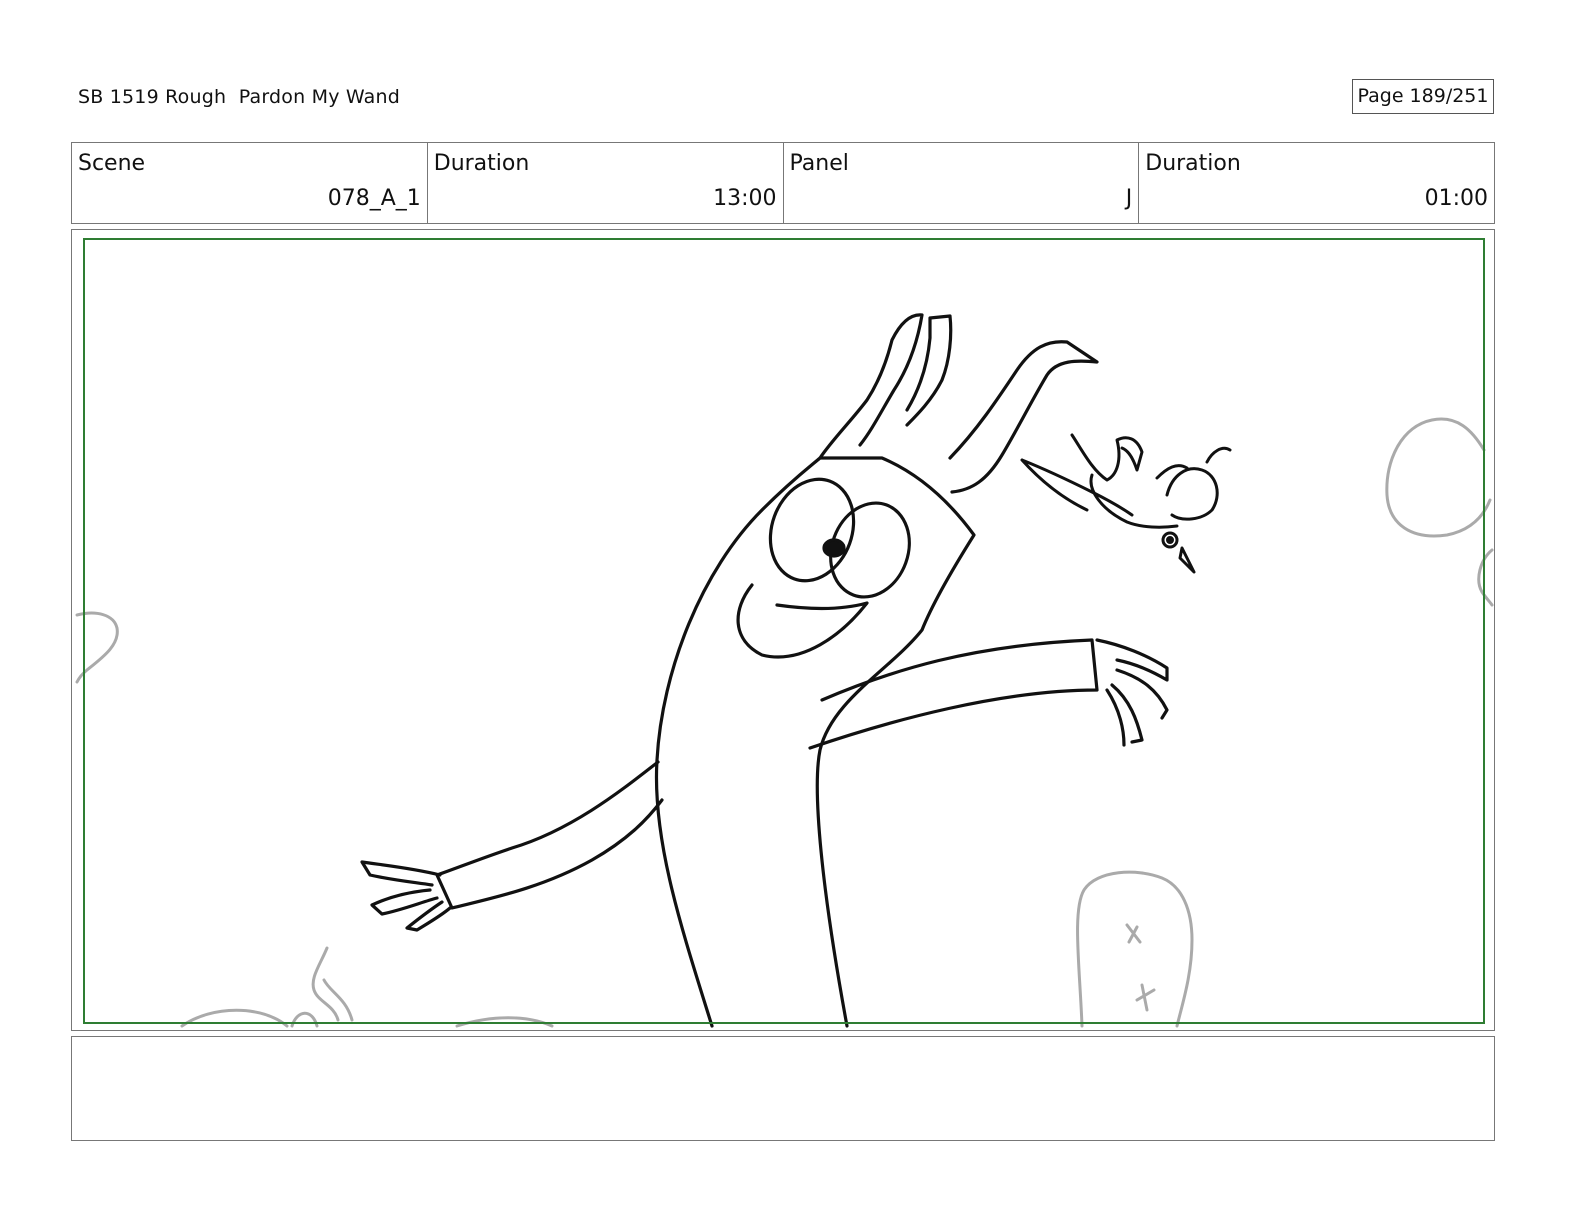 The width and height of the screenshot is (1584, 1224). What do you see at coordinates (1316, 183) in the screenshot?
I see `panel-duration-cell: Duration 01:00` at bounding box center [1316, 183].